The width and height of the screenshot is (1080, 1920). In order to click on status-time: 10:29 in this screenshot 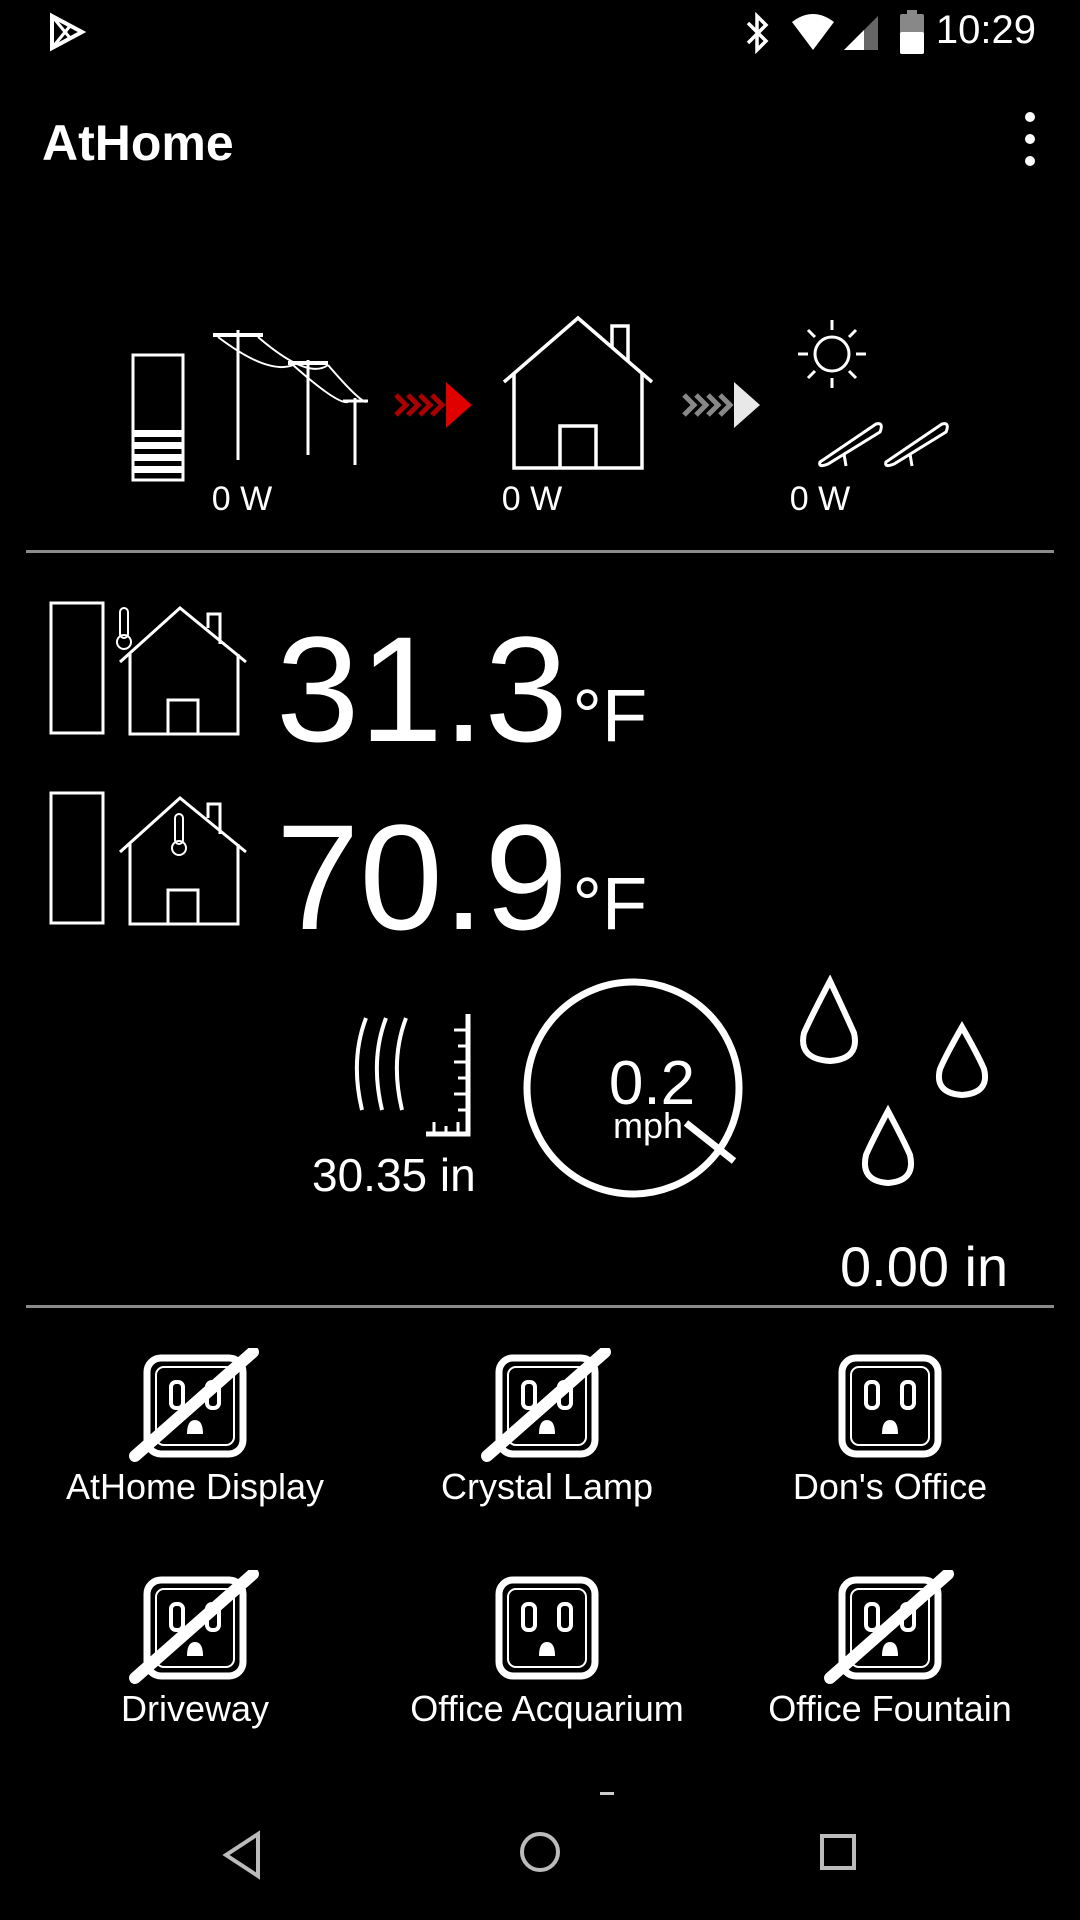, I will do `click(985, 30)`.